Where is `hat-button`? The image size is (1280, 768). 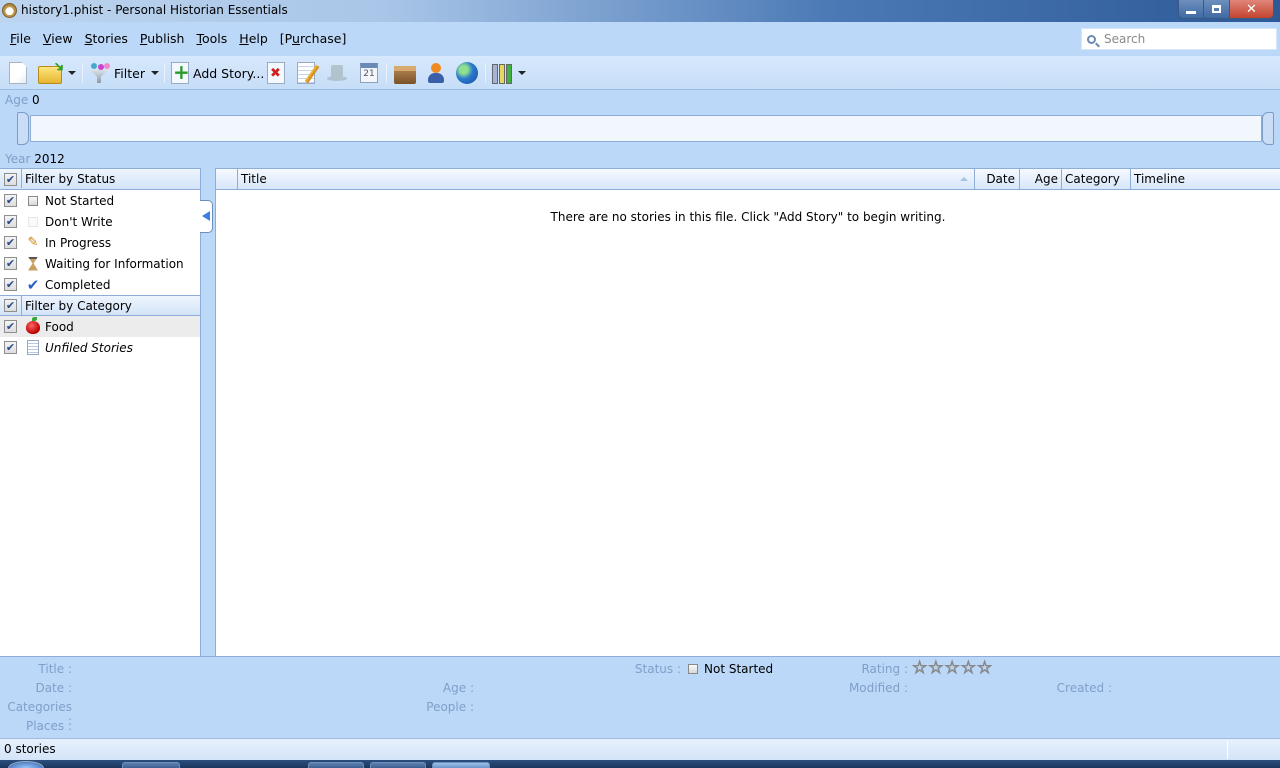
hat-button is located at coordinates (337, 73).